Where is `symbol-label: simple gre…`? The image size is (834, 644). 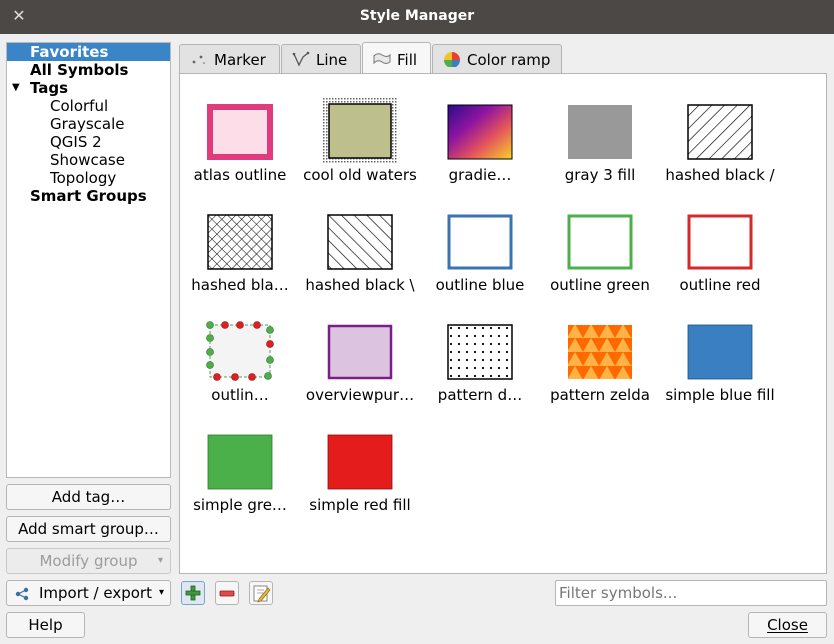
symbol-label: simple gre… is located at coordinates (240, 505).